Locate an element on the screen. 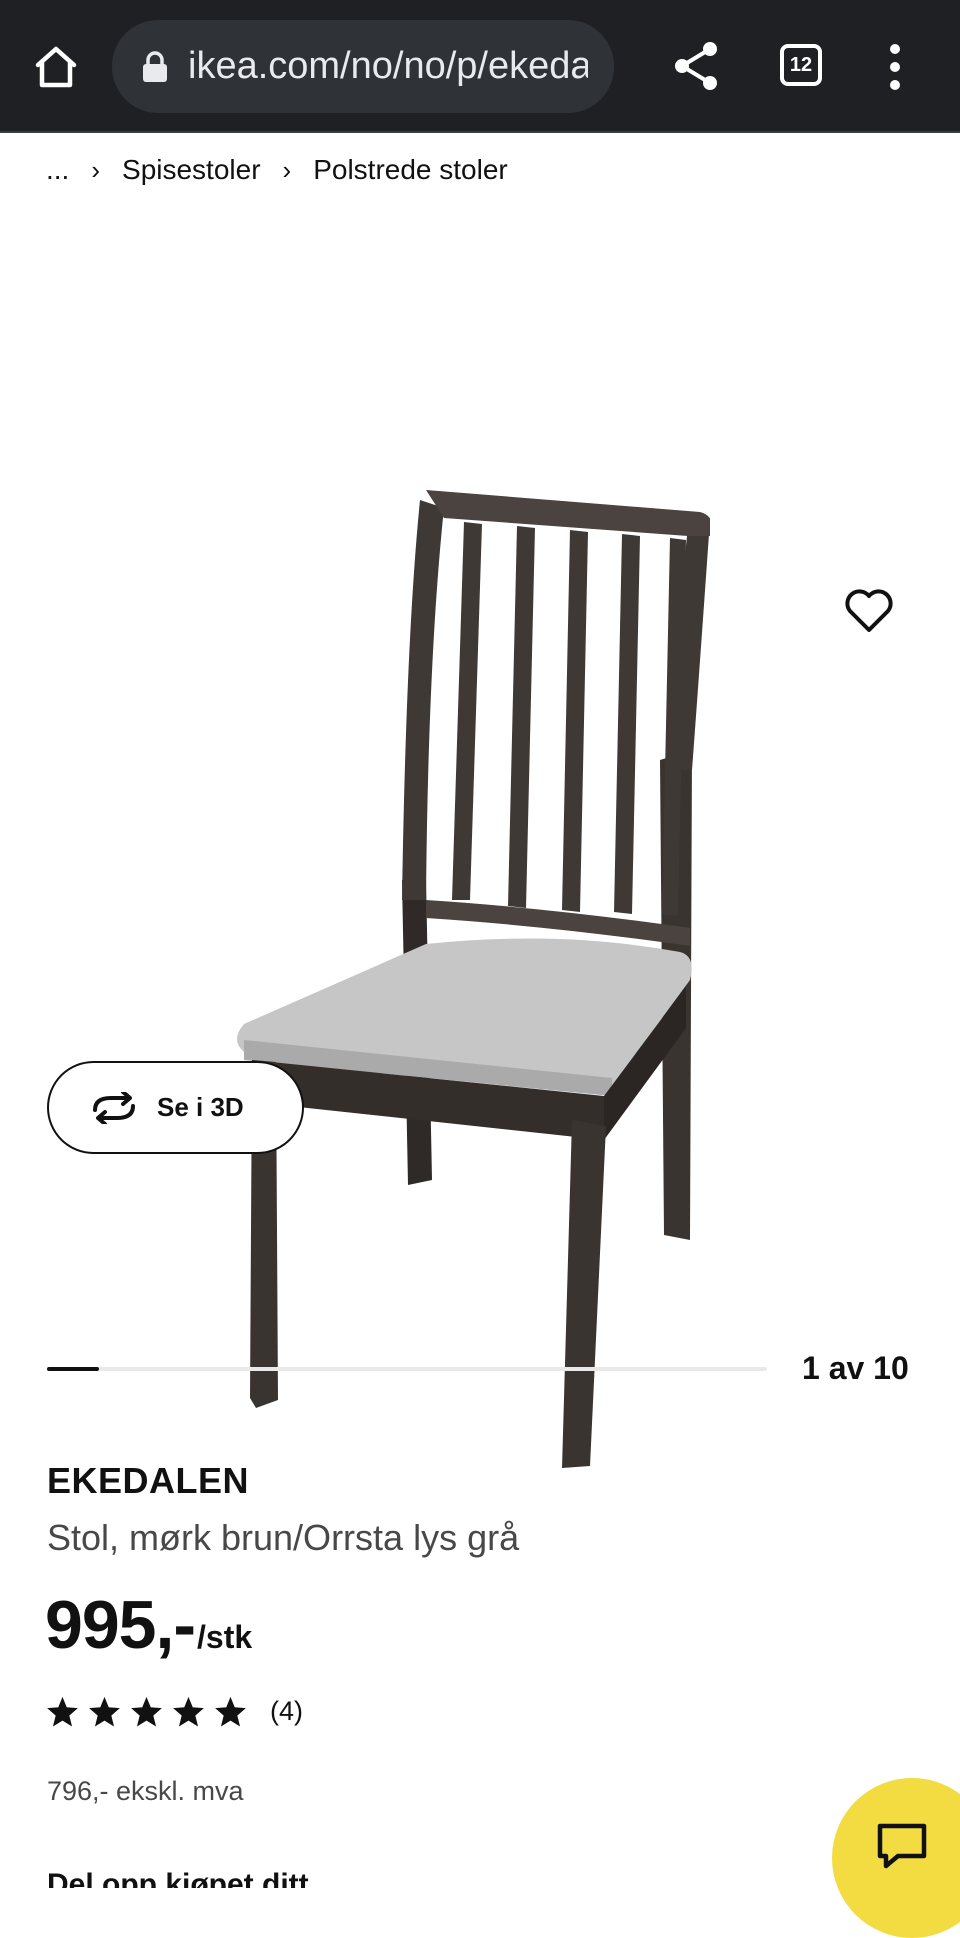  favourite-button is located at coordinates (869, 611).